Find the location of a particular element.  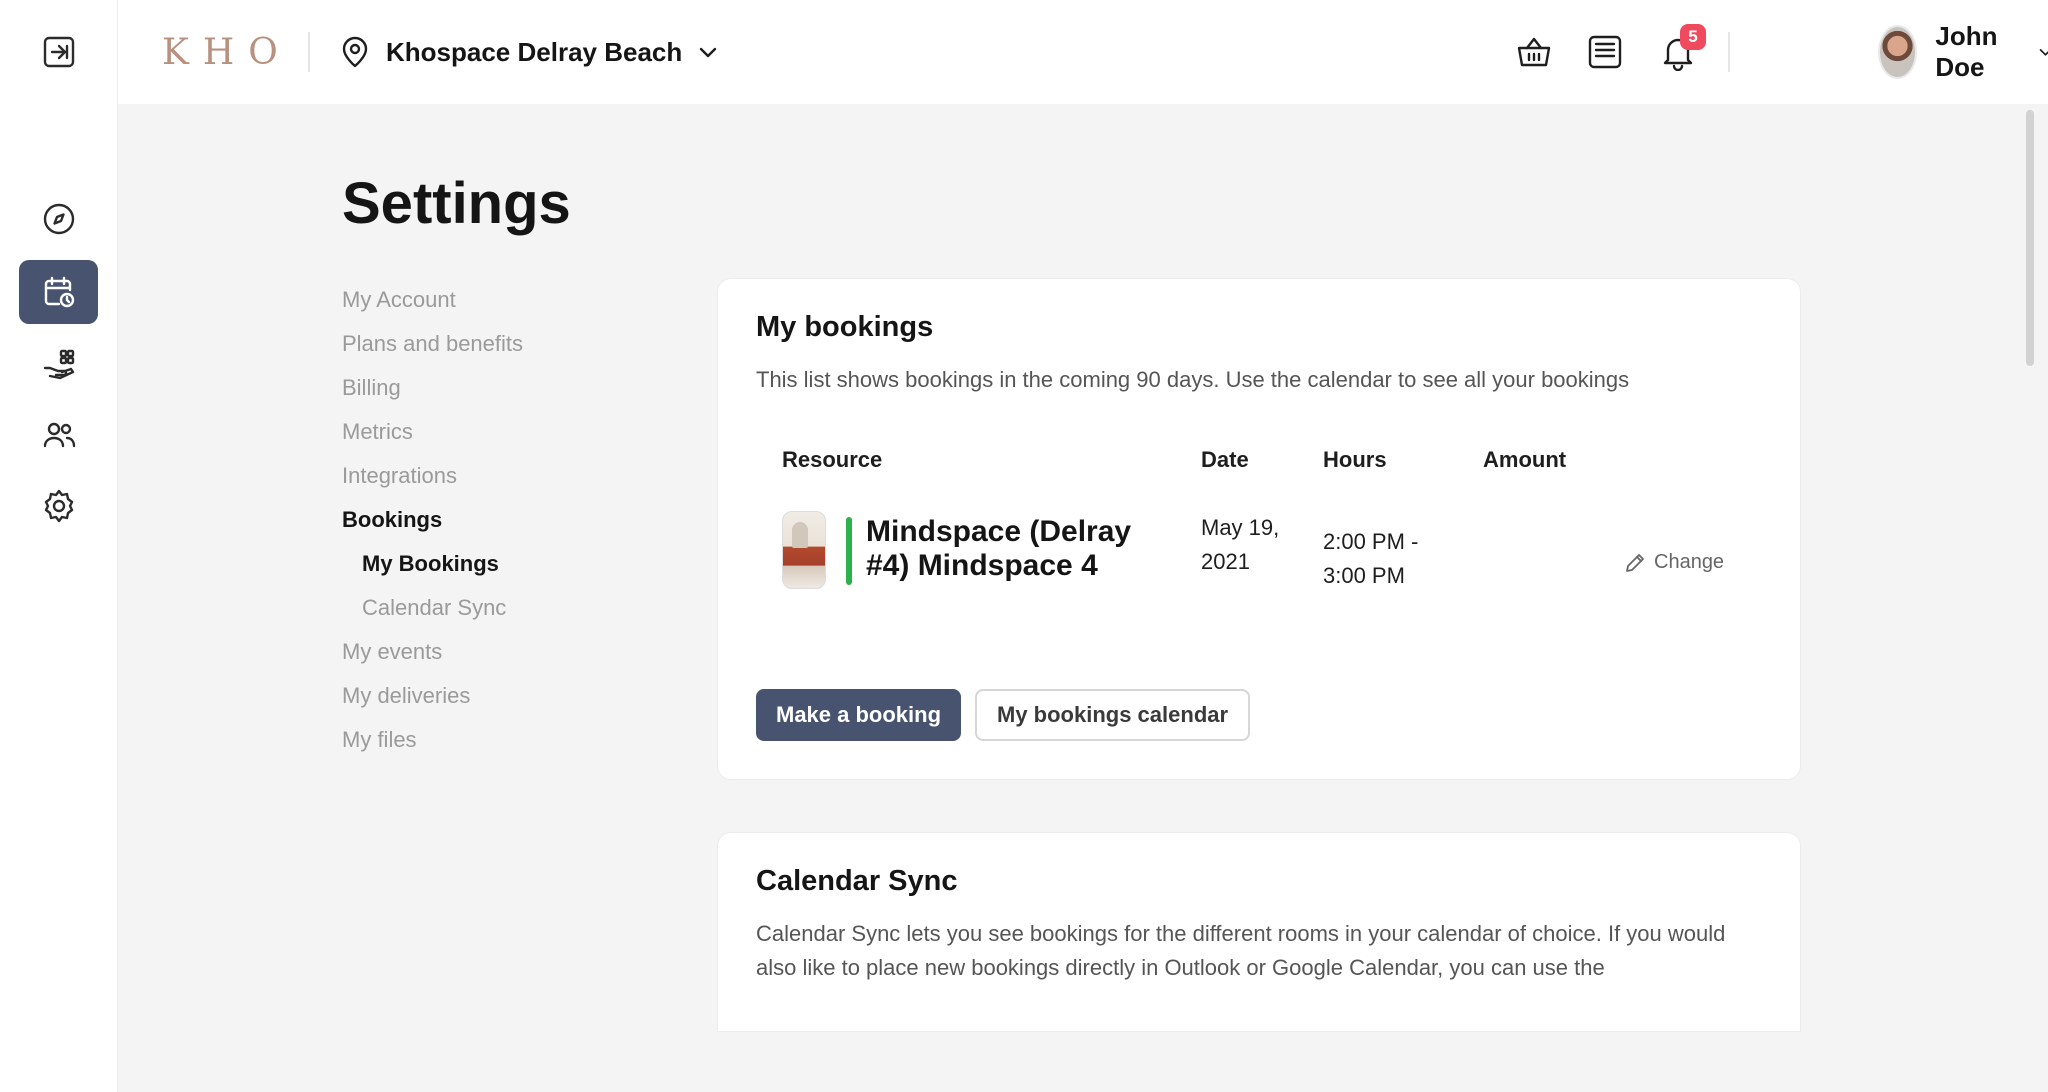

location-name: Khospace Delray Beach is located at coordinates (534, 51).